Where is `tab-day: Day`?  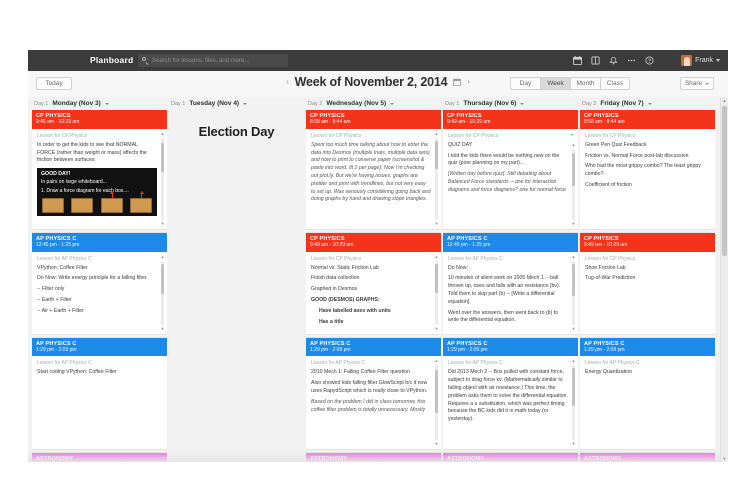
tab-day: Day is located at coordinates (525, 83).